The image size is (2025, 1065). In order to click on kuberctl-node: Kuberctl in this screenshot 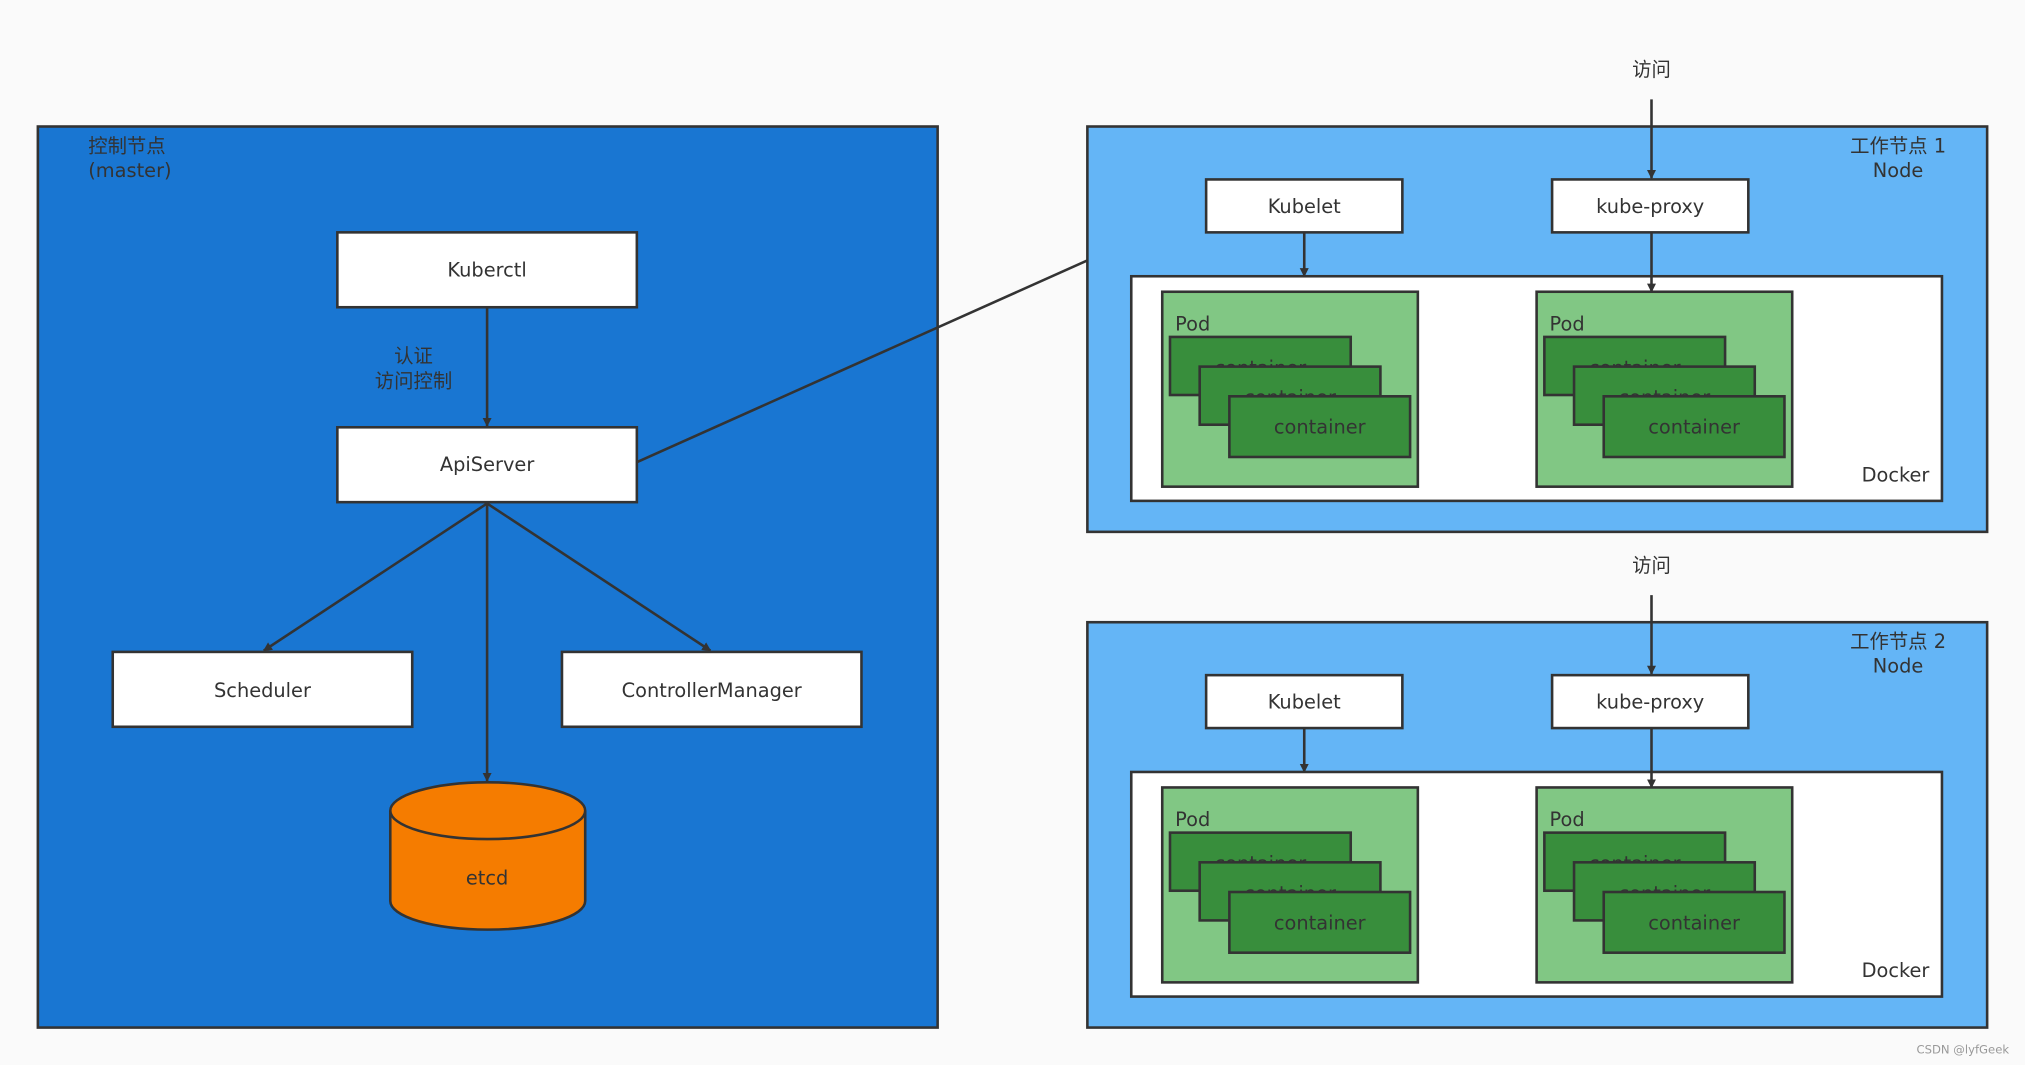, I will do `click(487, 270)`.